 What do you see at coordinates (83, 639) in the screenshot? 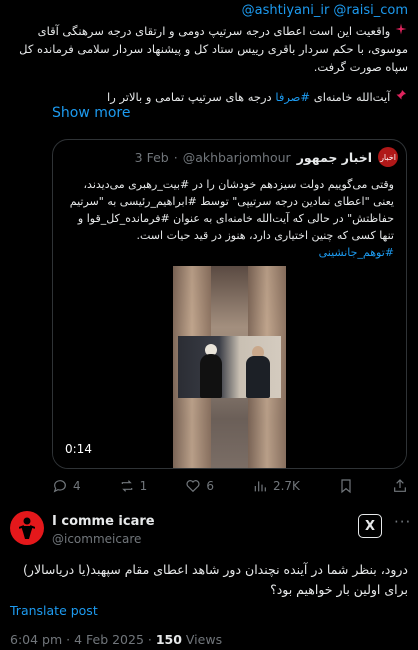
I see `tweet-timestamp: 6:04 pm · 4 Feb 2025 ·` at bounding box center [83, 639].